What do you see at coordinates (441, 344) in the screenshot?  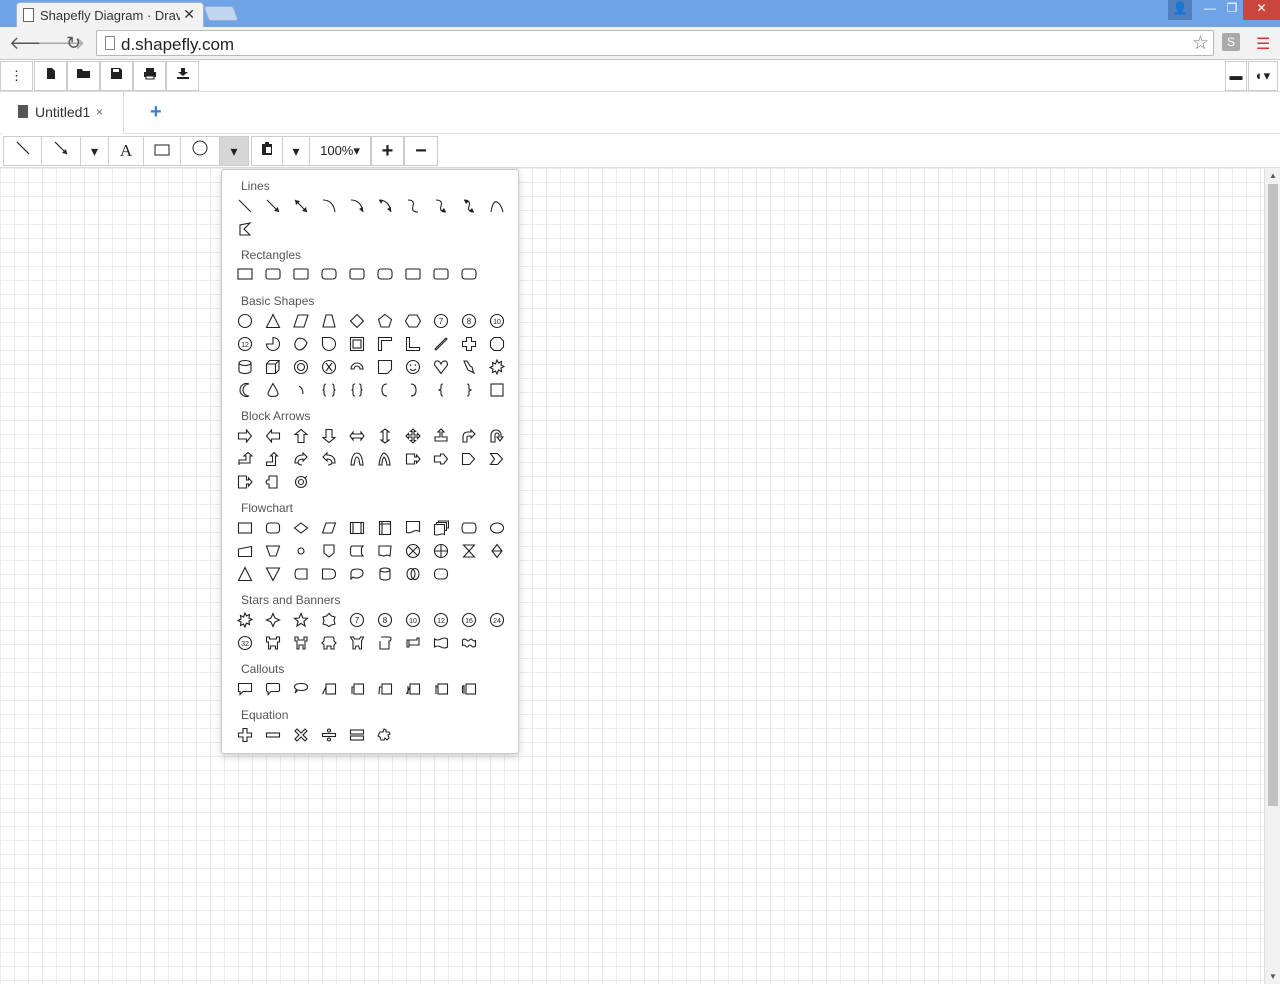 I see `basic-shapes-shape-18-icon` at bounding box center [441, 344].